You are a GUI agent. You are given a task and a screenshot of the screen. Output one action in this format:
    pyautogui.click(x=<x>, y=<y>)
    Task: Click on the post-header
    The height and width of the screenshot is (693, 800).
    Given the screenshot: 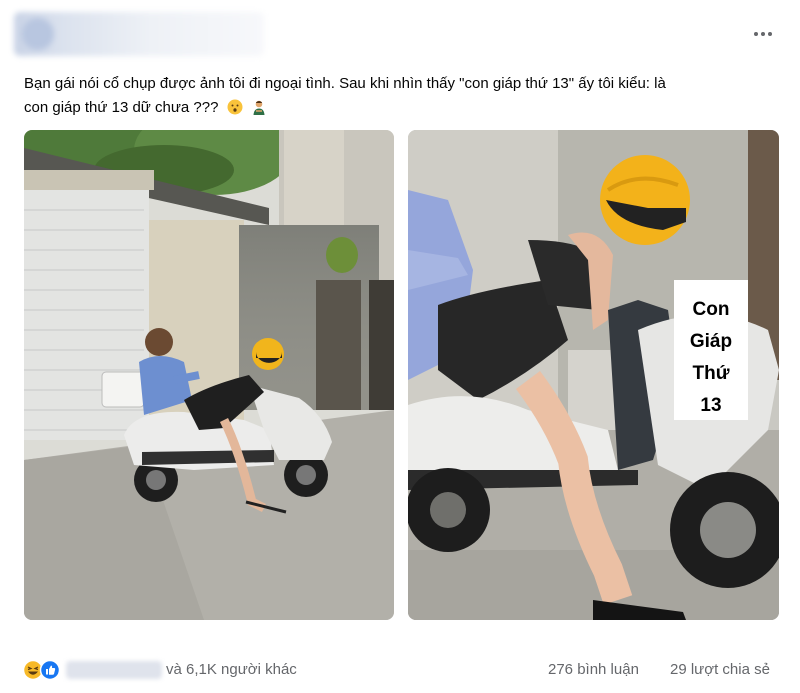 What is the action you would take?
    pyautogui.click(x=400, y=32)
    